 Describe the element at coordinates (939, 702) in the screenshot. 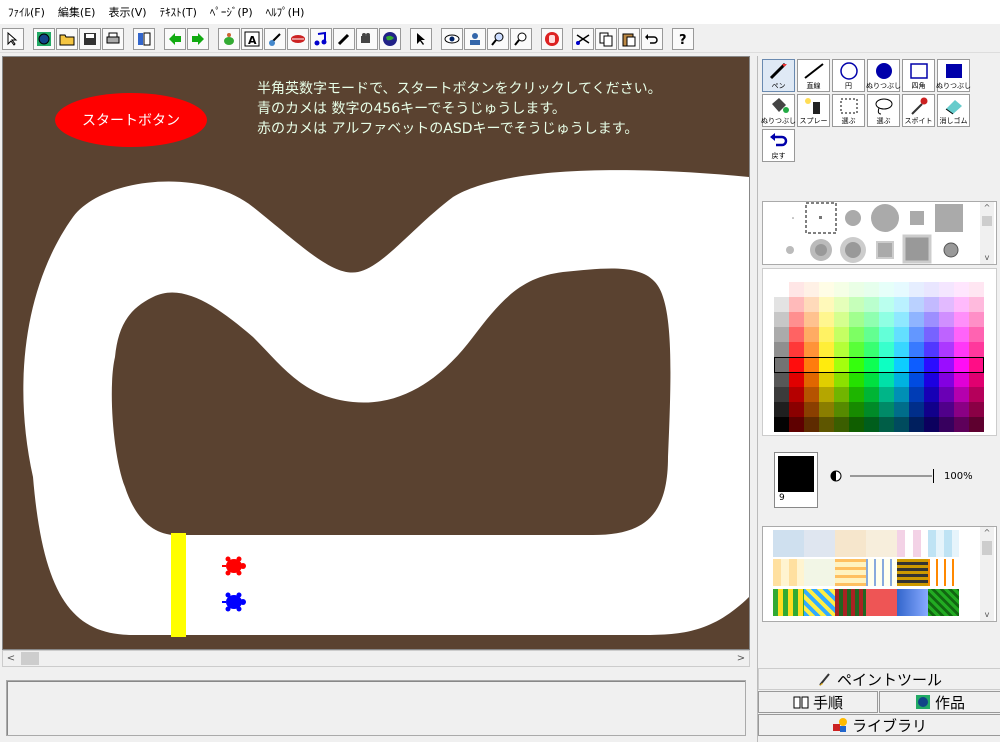

I see `tab-works: 作品` at that location.